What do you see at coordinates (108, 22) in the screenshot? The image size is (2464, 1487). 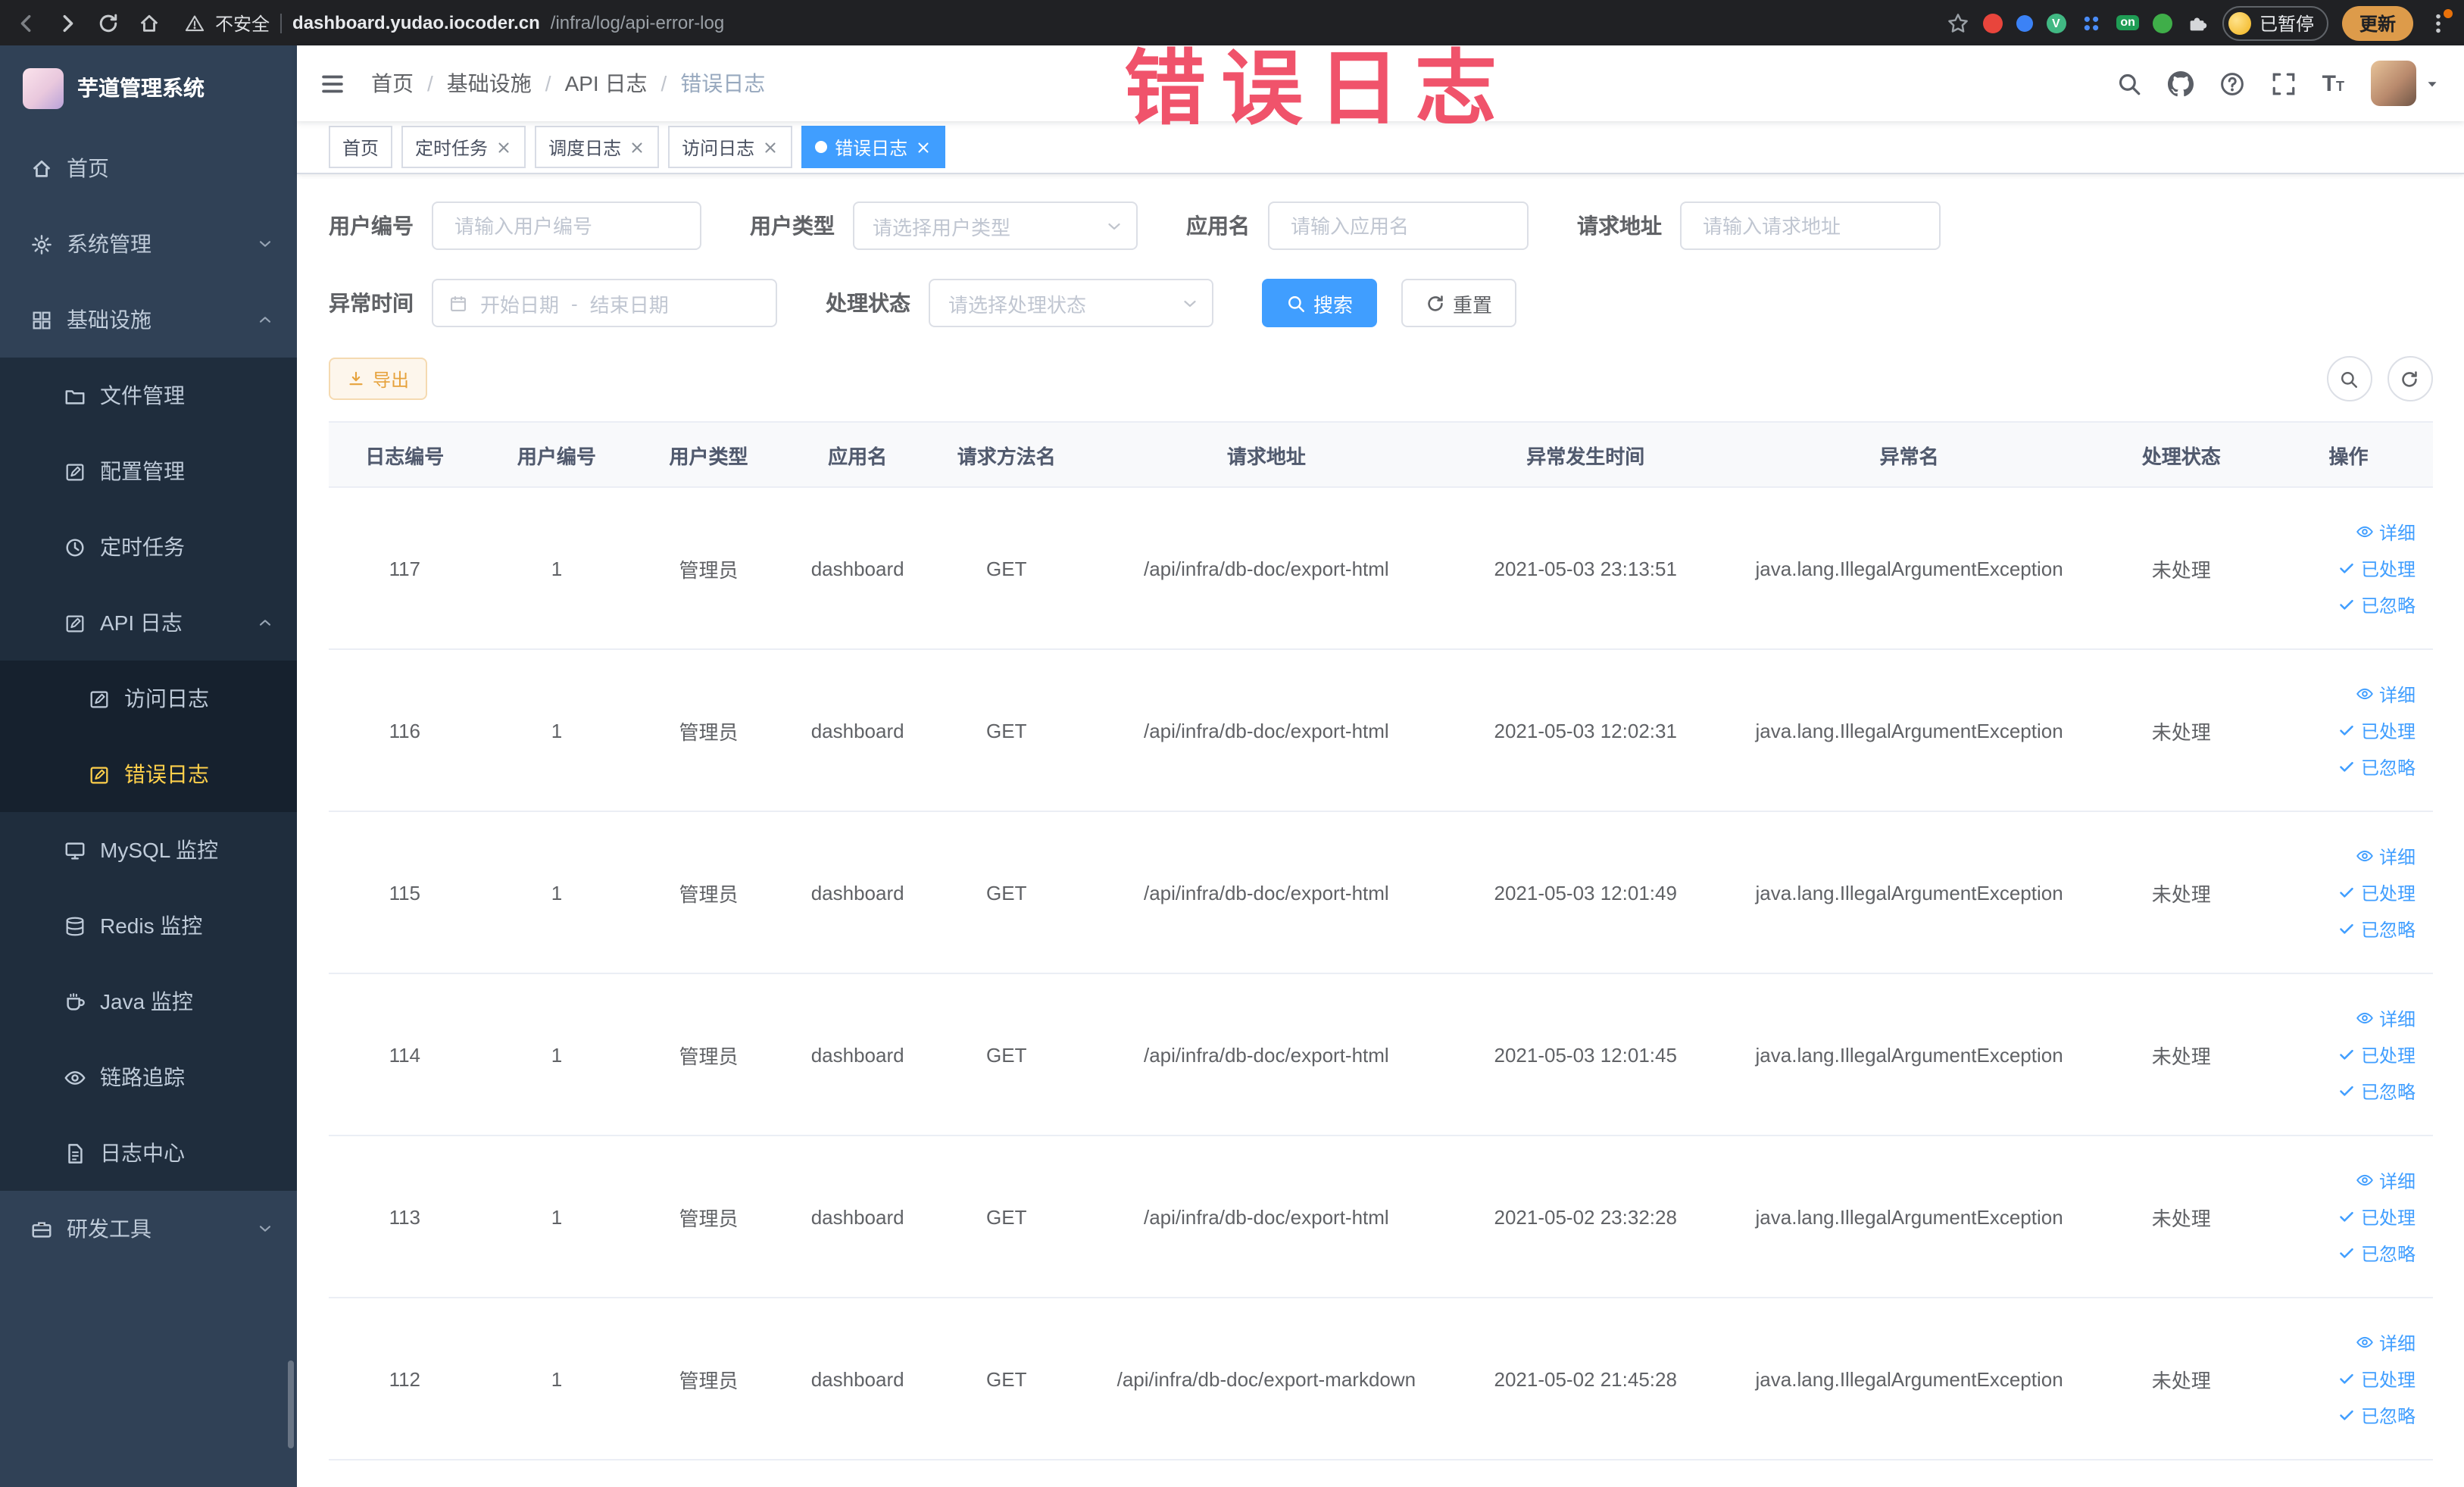 I see `browser-reload-icon` at bounding box center [108, 22].